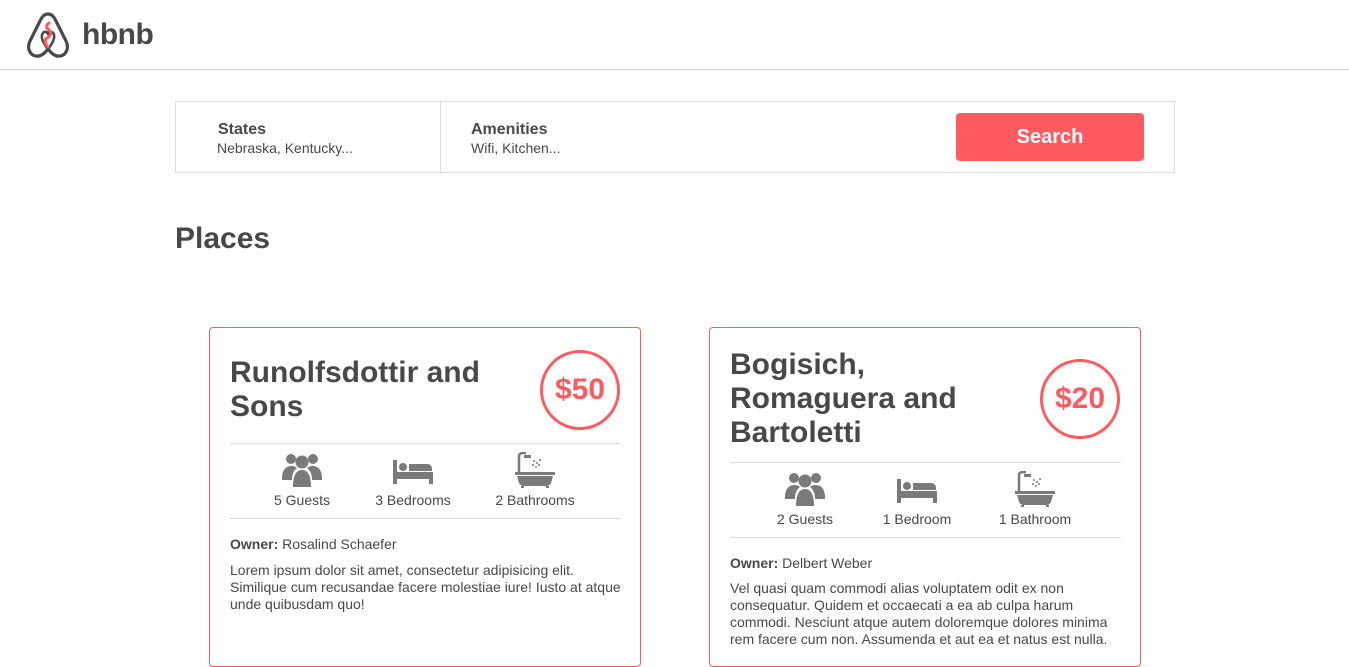  Describe the element at coordinates (805, 519) in the screenshot. I see `guests-label: 2 Guests` at that location.